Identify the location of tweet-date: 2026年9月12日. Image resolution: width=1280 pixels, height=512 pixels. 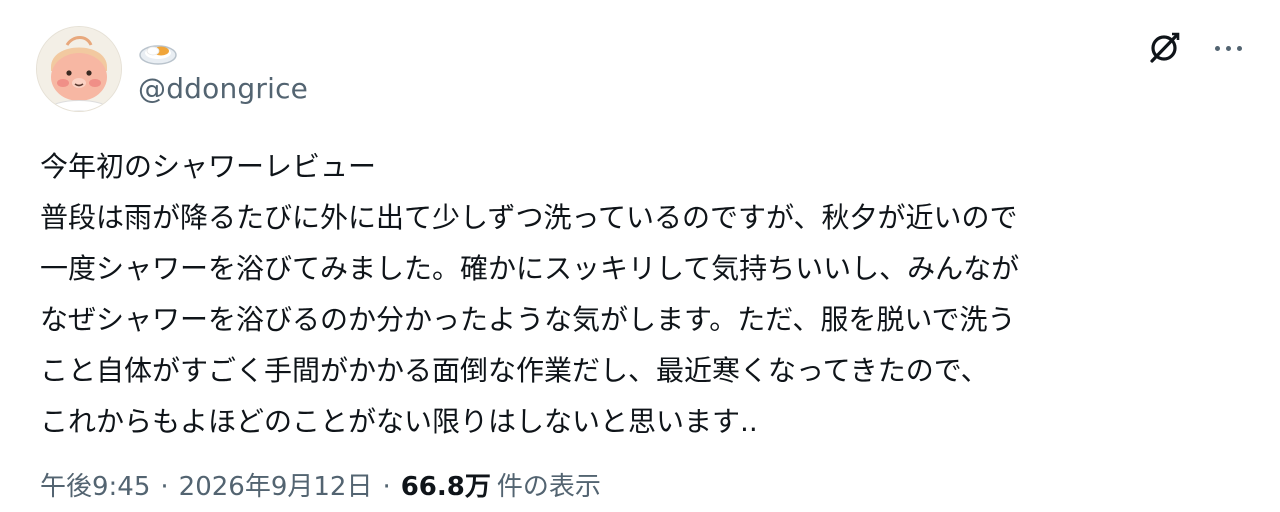
(276, 484).